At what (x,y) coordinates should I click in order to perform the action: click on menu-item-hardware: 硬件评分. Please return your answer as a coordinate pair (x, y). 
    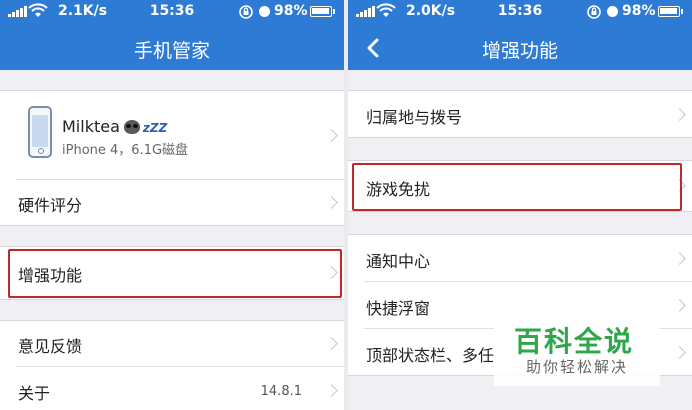
    Looking at the image, I should click on (172, 202).